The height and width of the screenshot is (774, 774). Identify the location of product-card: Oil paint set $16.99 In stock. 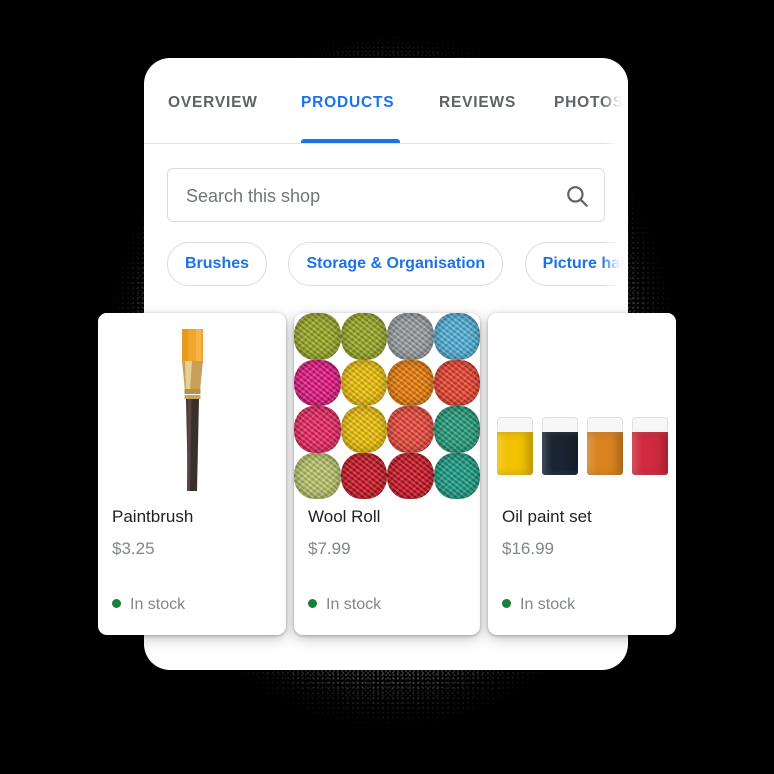
(582, 474).